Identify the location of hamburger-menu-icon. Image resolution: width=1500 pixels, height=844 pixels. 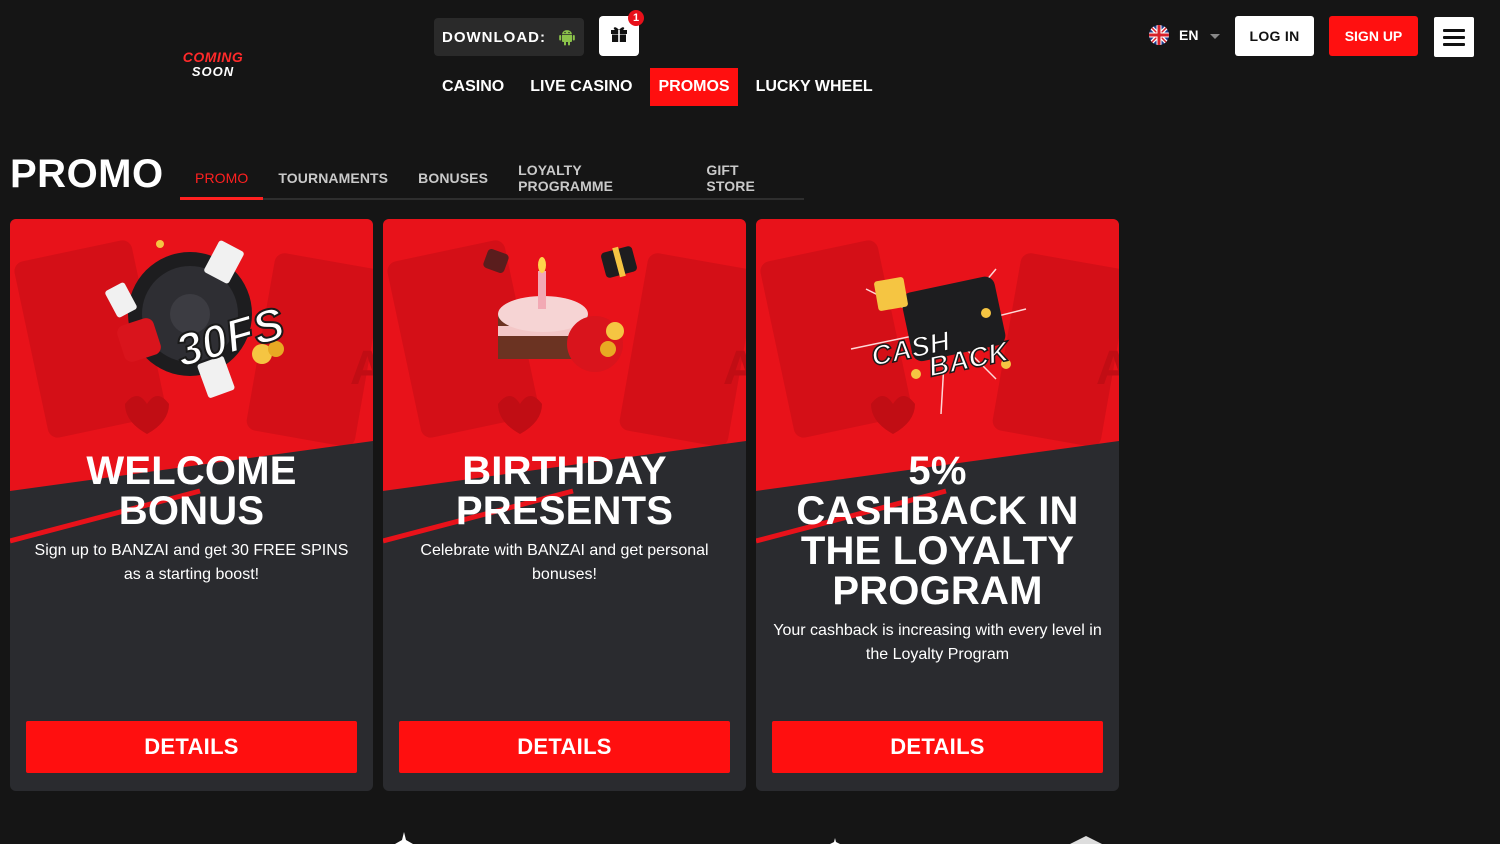
(1454, 37).